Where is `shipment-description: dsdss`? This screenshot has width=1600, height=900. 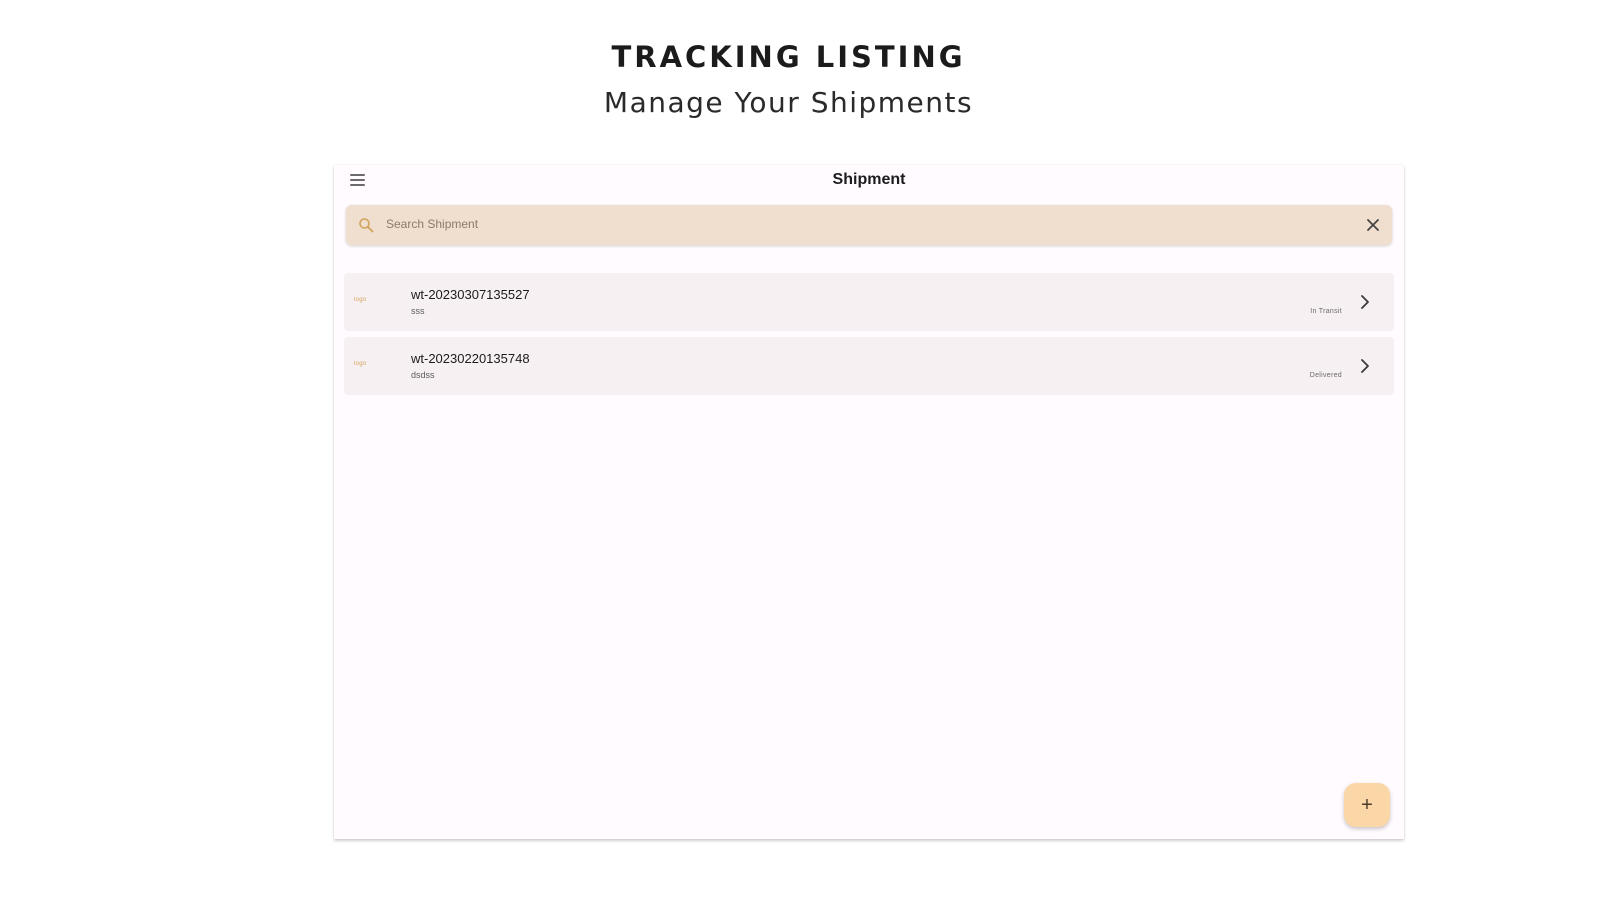
shipment-description: dsdss is located at coordinates (423, 375).